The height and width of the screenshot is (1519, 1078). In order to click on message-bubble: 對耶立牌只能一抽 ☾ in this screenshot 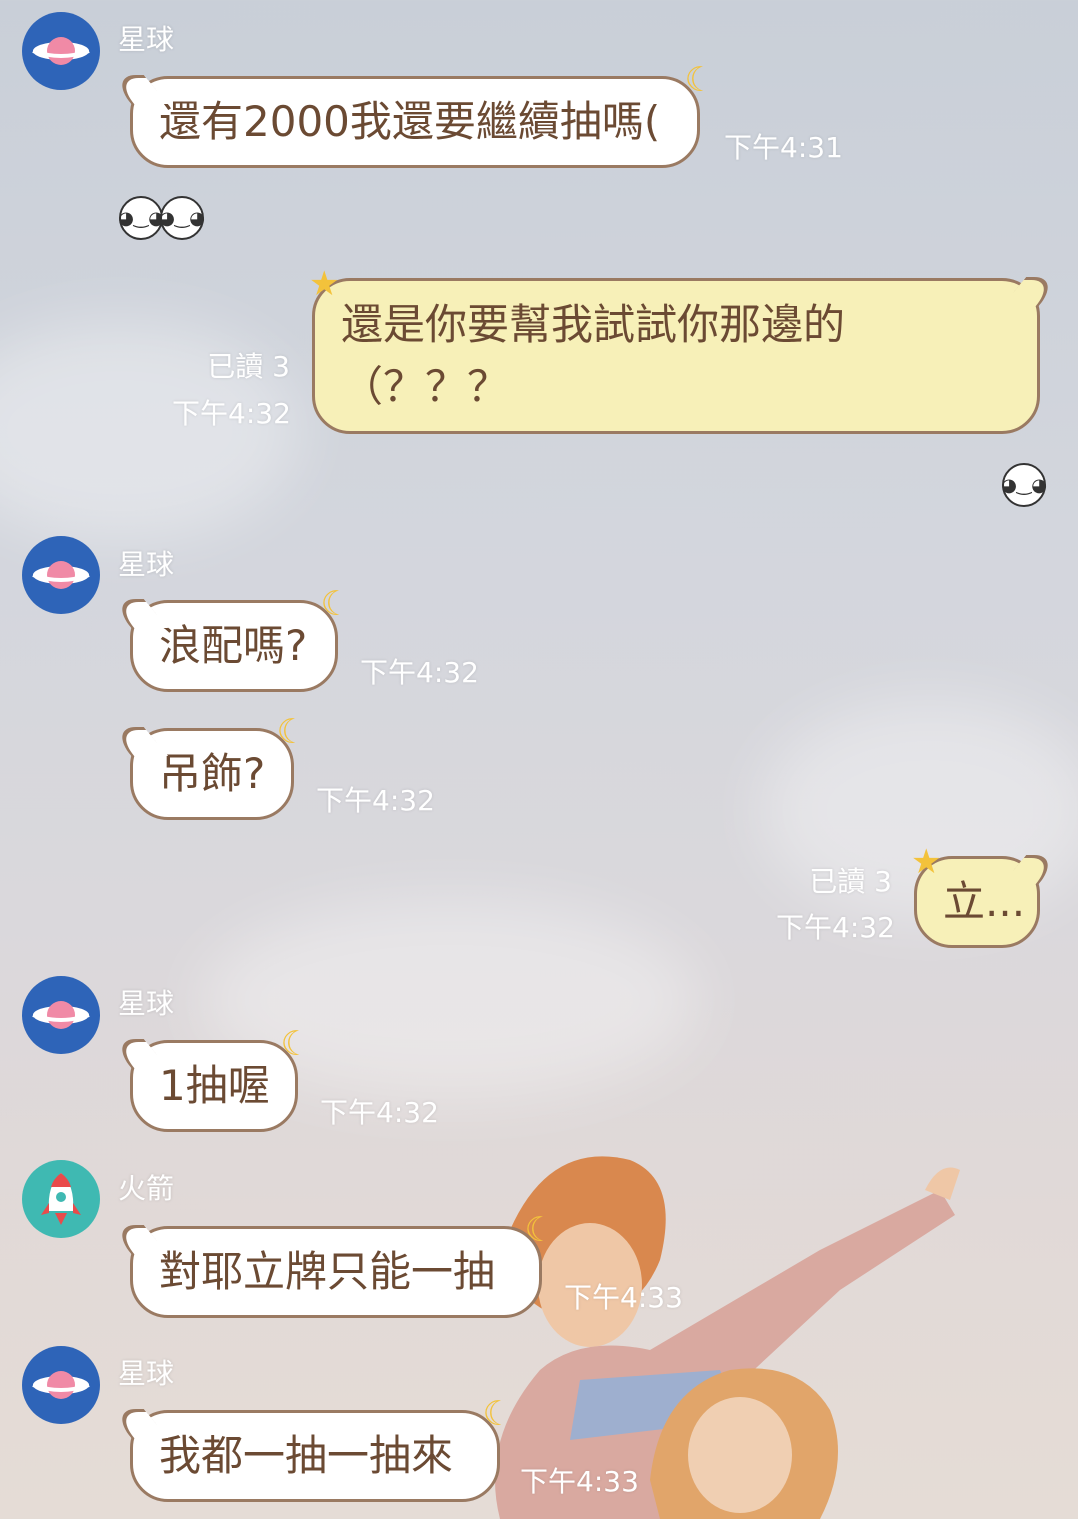, I will do `click(330, 1265)`.